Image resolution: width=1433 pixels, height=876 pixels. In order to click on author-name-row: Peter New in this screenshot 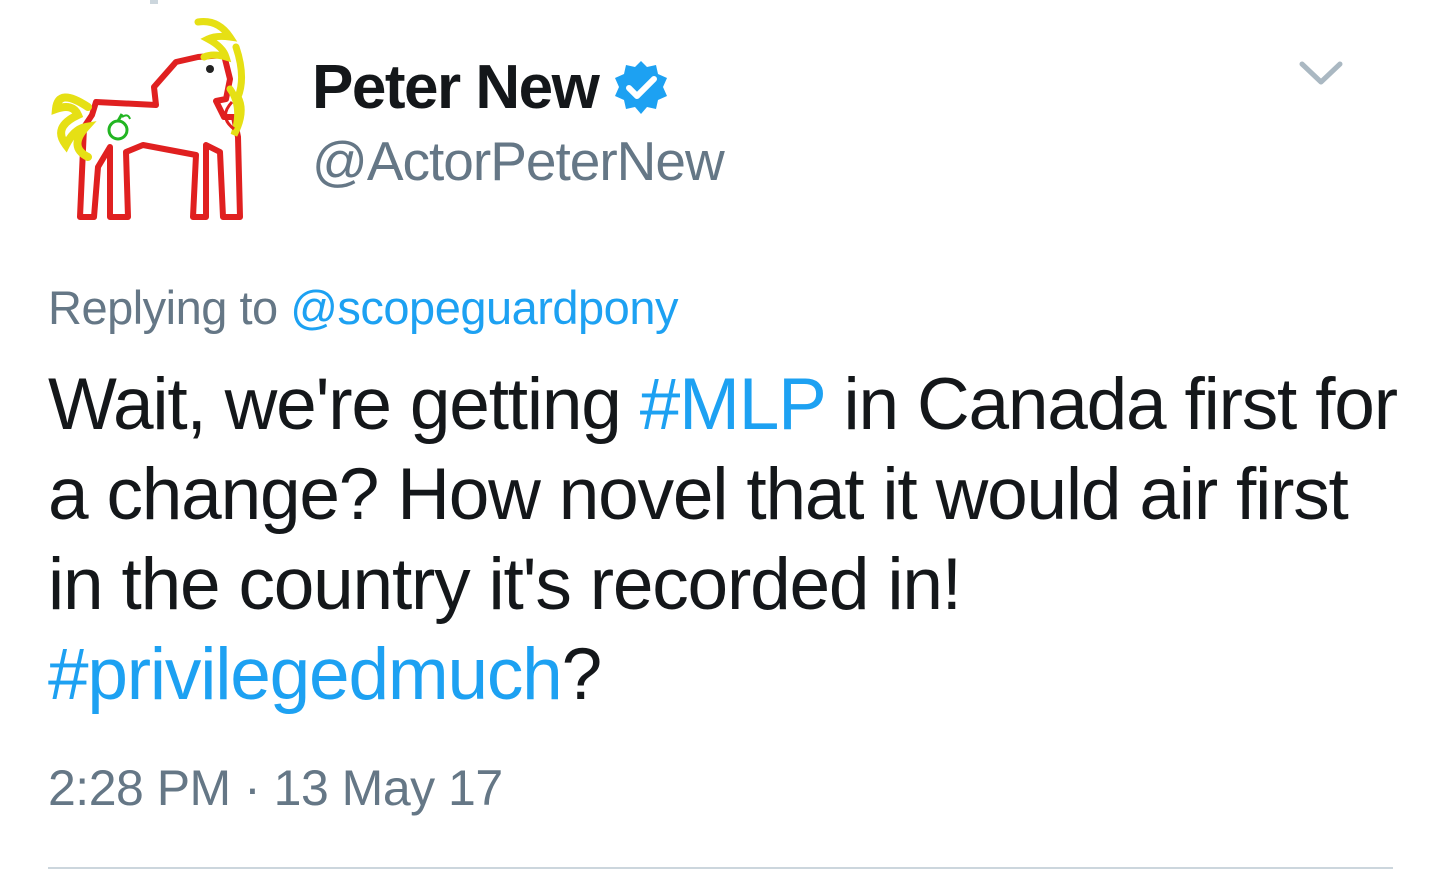, I will do `click(491, 88)`.